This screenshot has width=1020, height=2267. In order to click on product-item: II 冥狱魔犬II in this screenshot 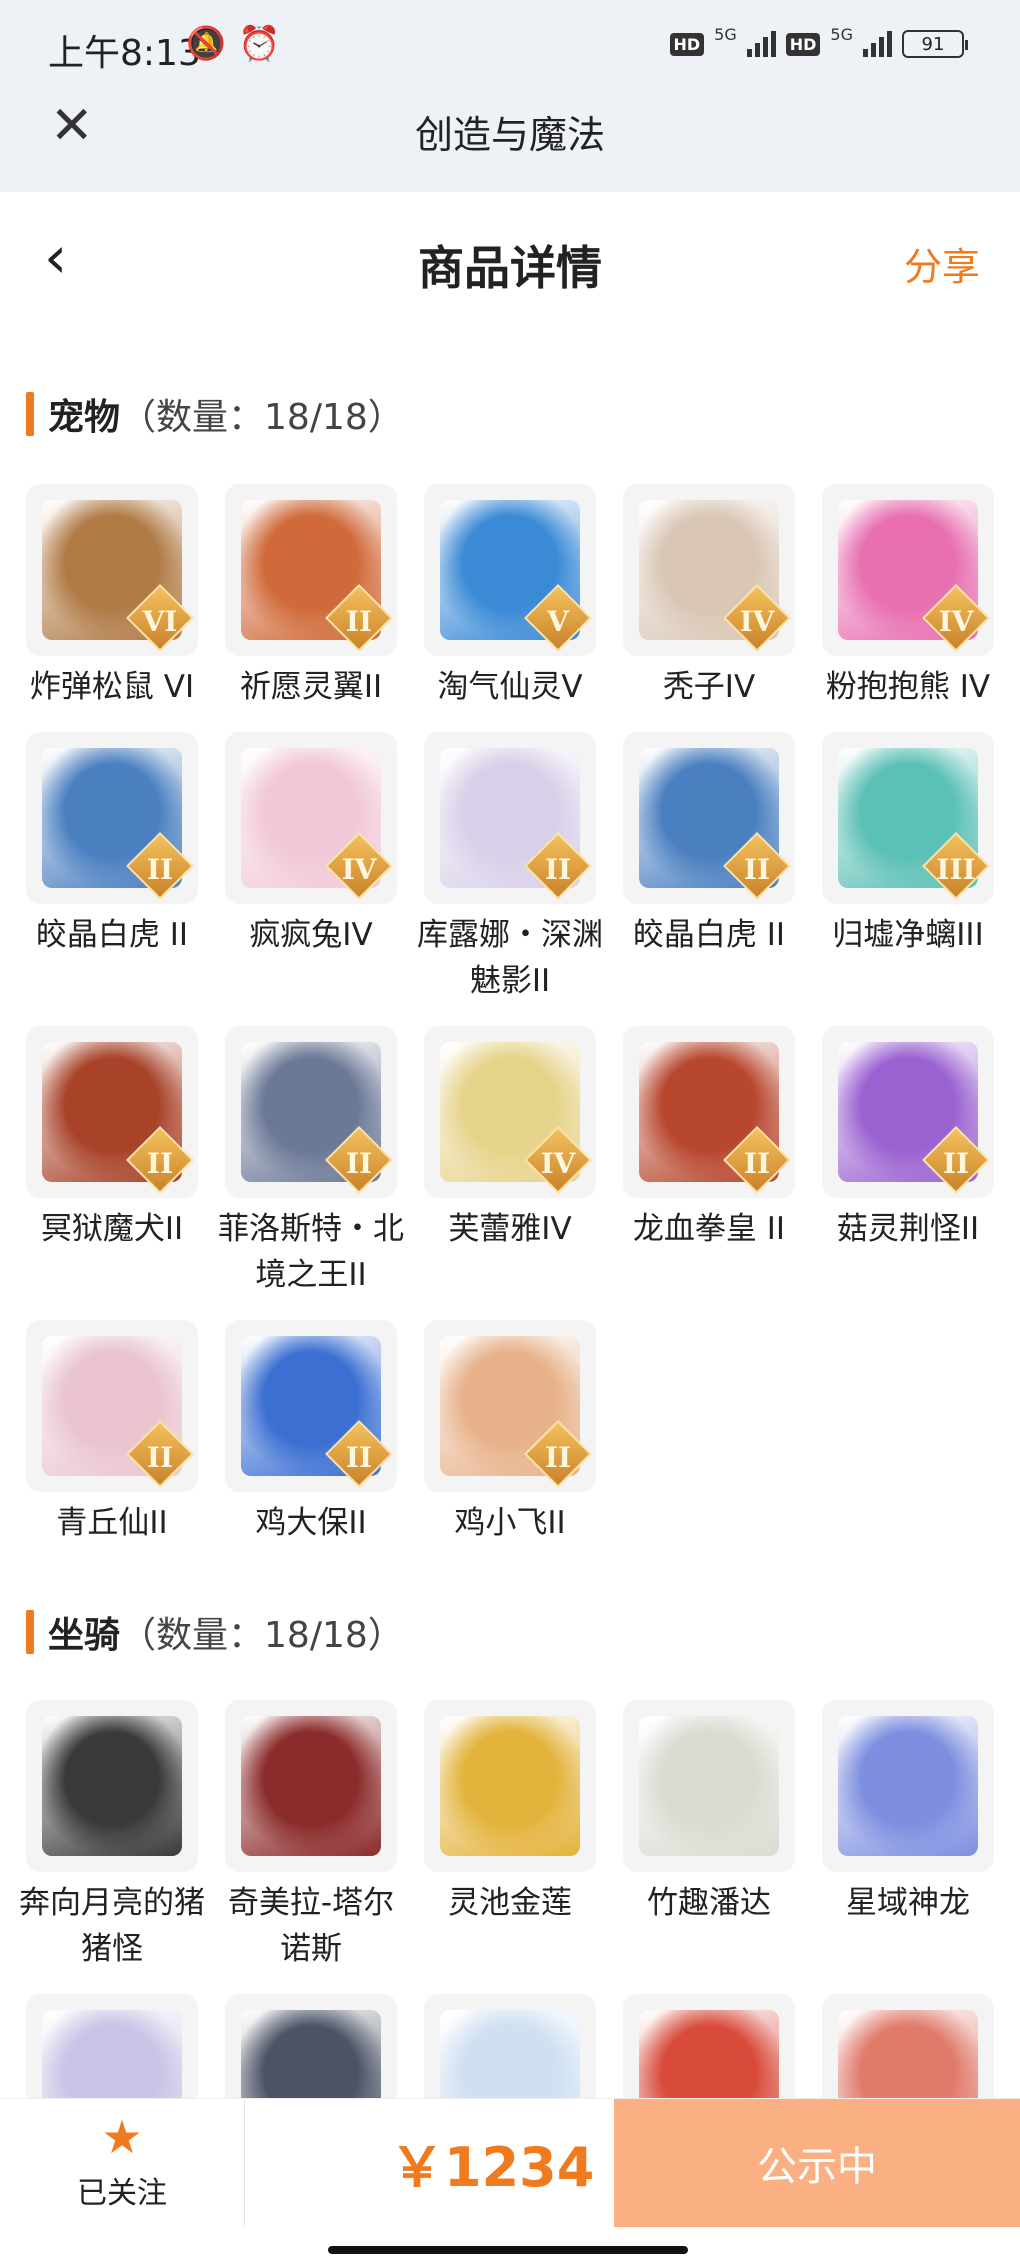, I will do `click(112, 1162)`.